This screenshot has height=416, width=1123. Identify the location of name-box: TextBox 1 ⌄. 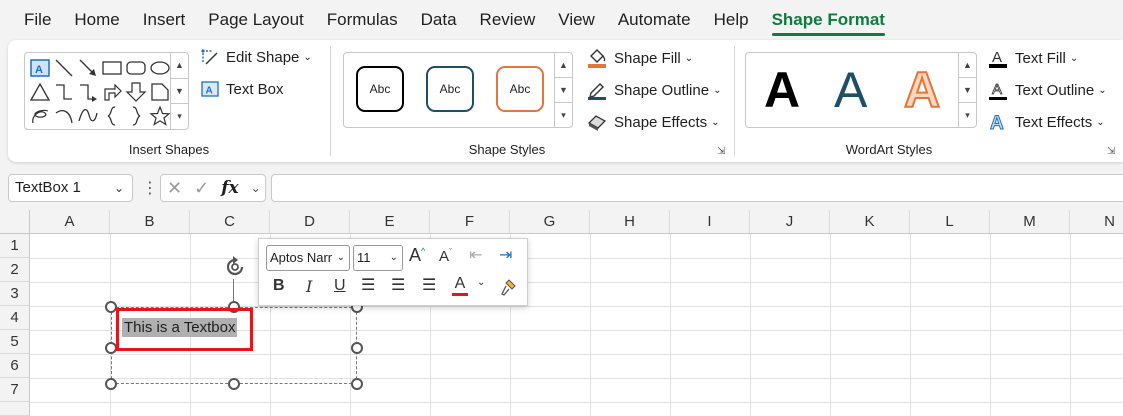
(70, 188).